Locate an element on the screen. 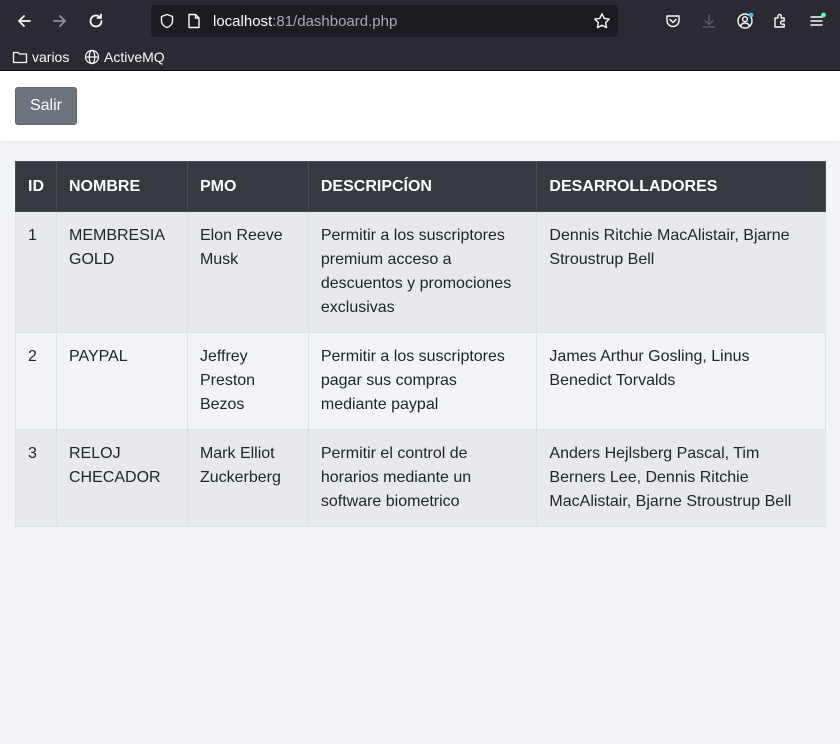  cell-nombre: PAYPAL is located at coordinates (122, 381).